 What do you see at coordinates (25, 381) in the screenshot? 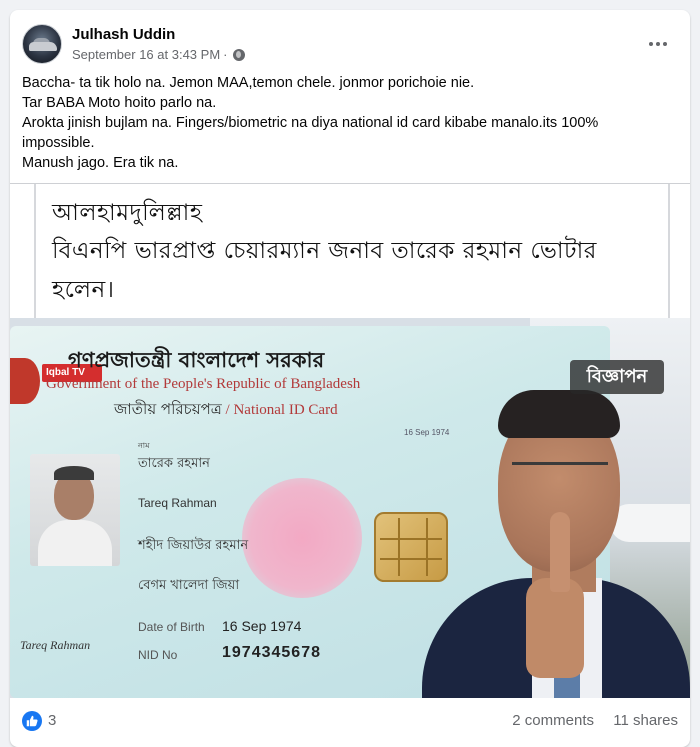
I see `government-seal-icon` at bounding box center [25, 381].